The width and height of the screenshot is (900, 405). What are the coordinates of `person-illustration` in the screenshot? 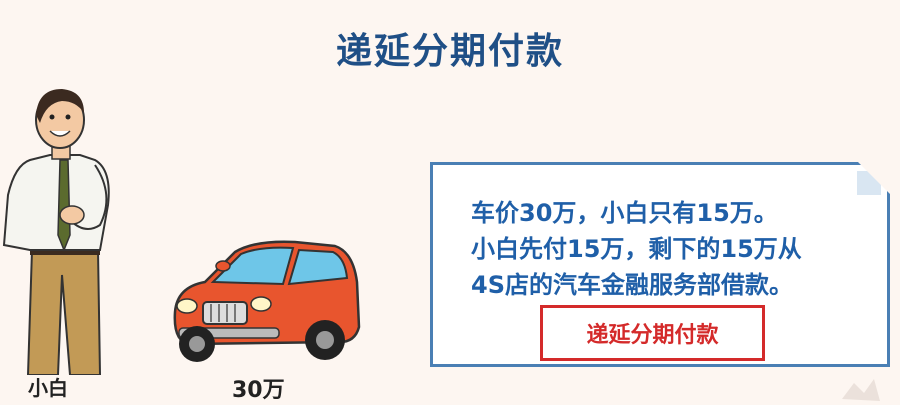 It's located at (56, 232).